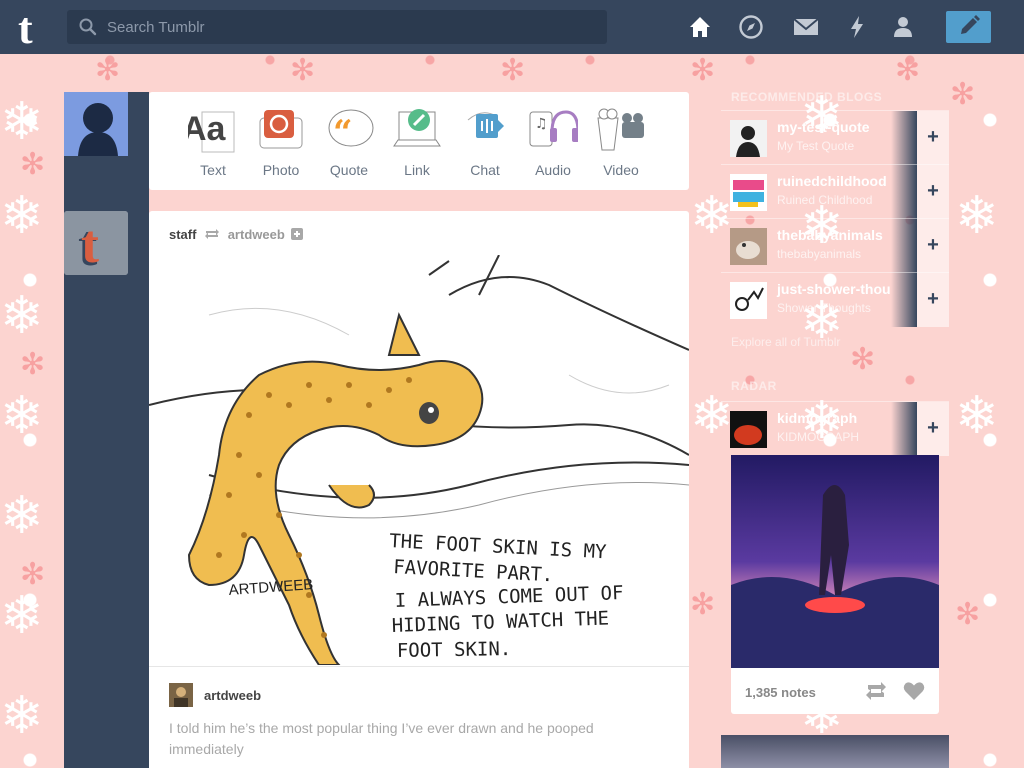 Image resolution: width=1024 pixels, height=768 pixels. What do you see at coordinates (903, 27) in the screenshot?
I see `account-person-icon` at bounding box center [903, 27].